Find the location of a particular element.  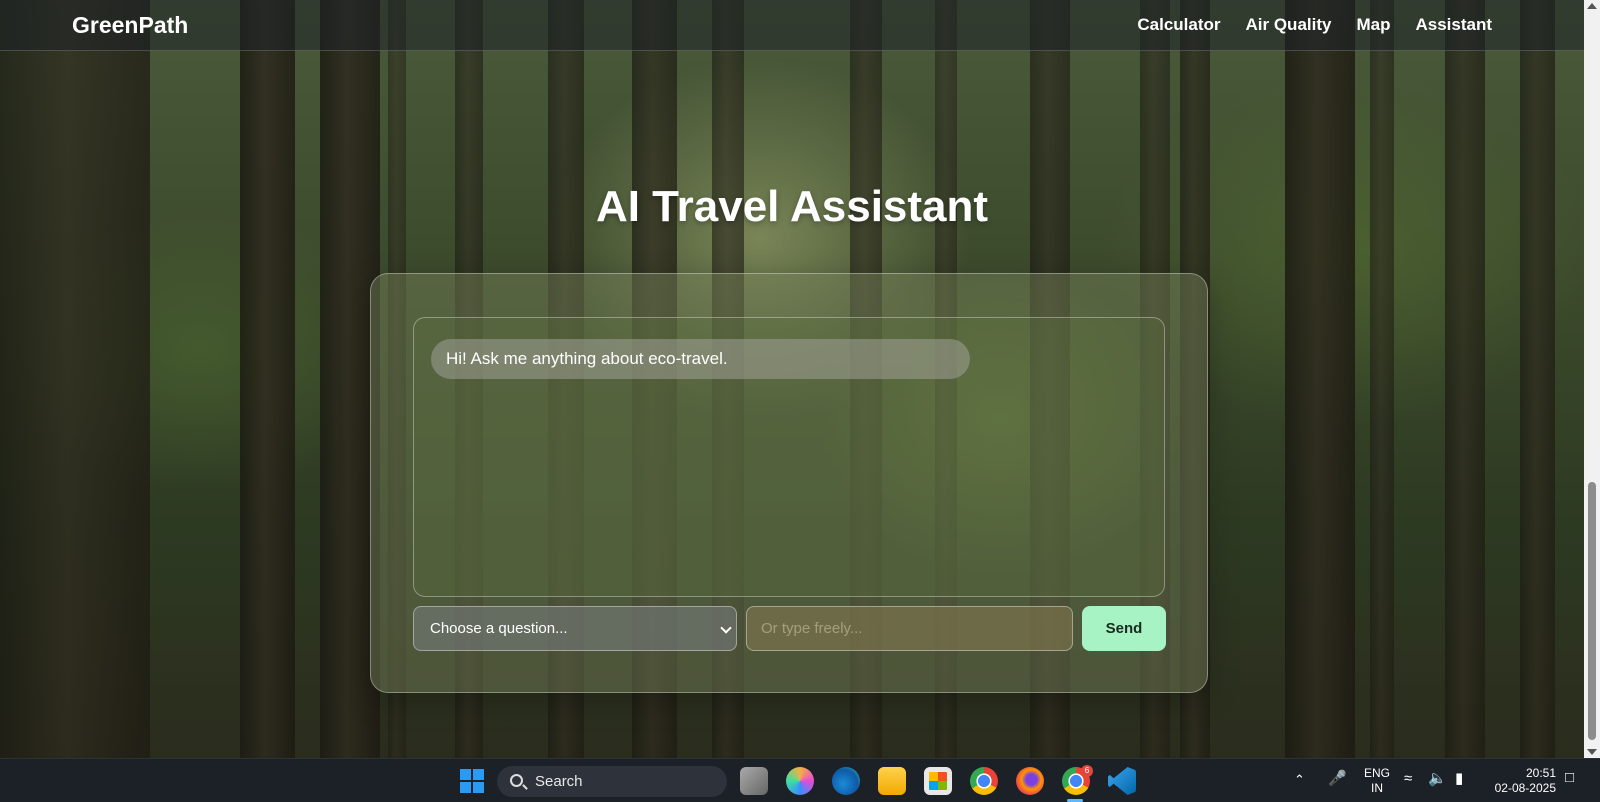

chevron-down-icon is located at coordinates (726, 628).